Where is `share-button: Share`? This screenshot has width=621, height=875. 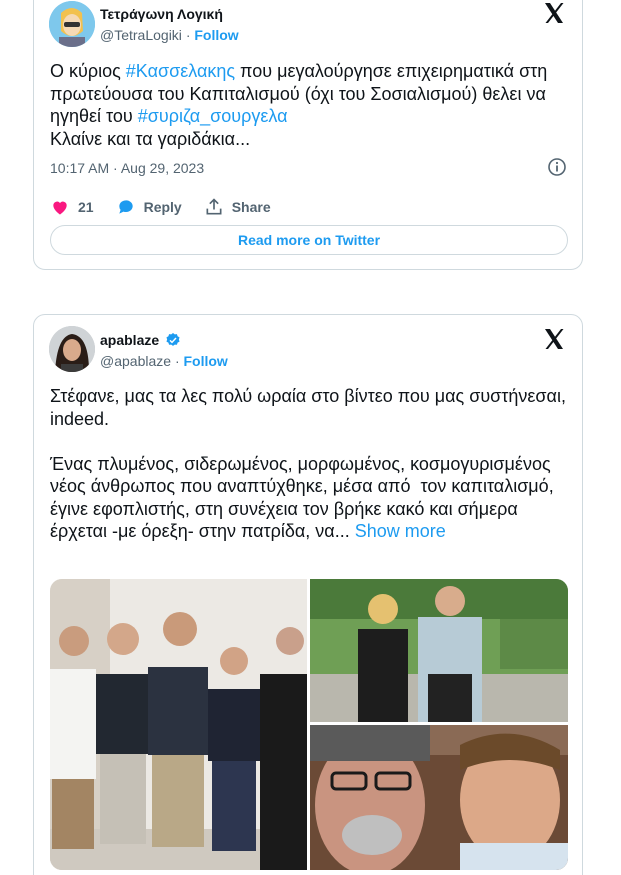
share-button: Share is located at coordinates (237, 207).